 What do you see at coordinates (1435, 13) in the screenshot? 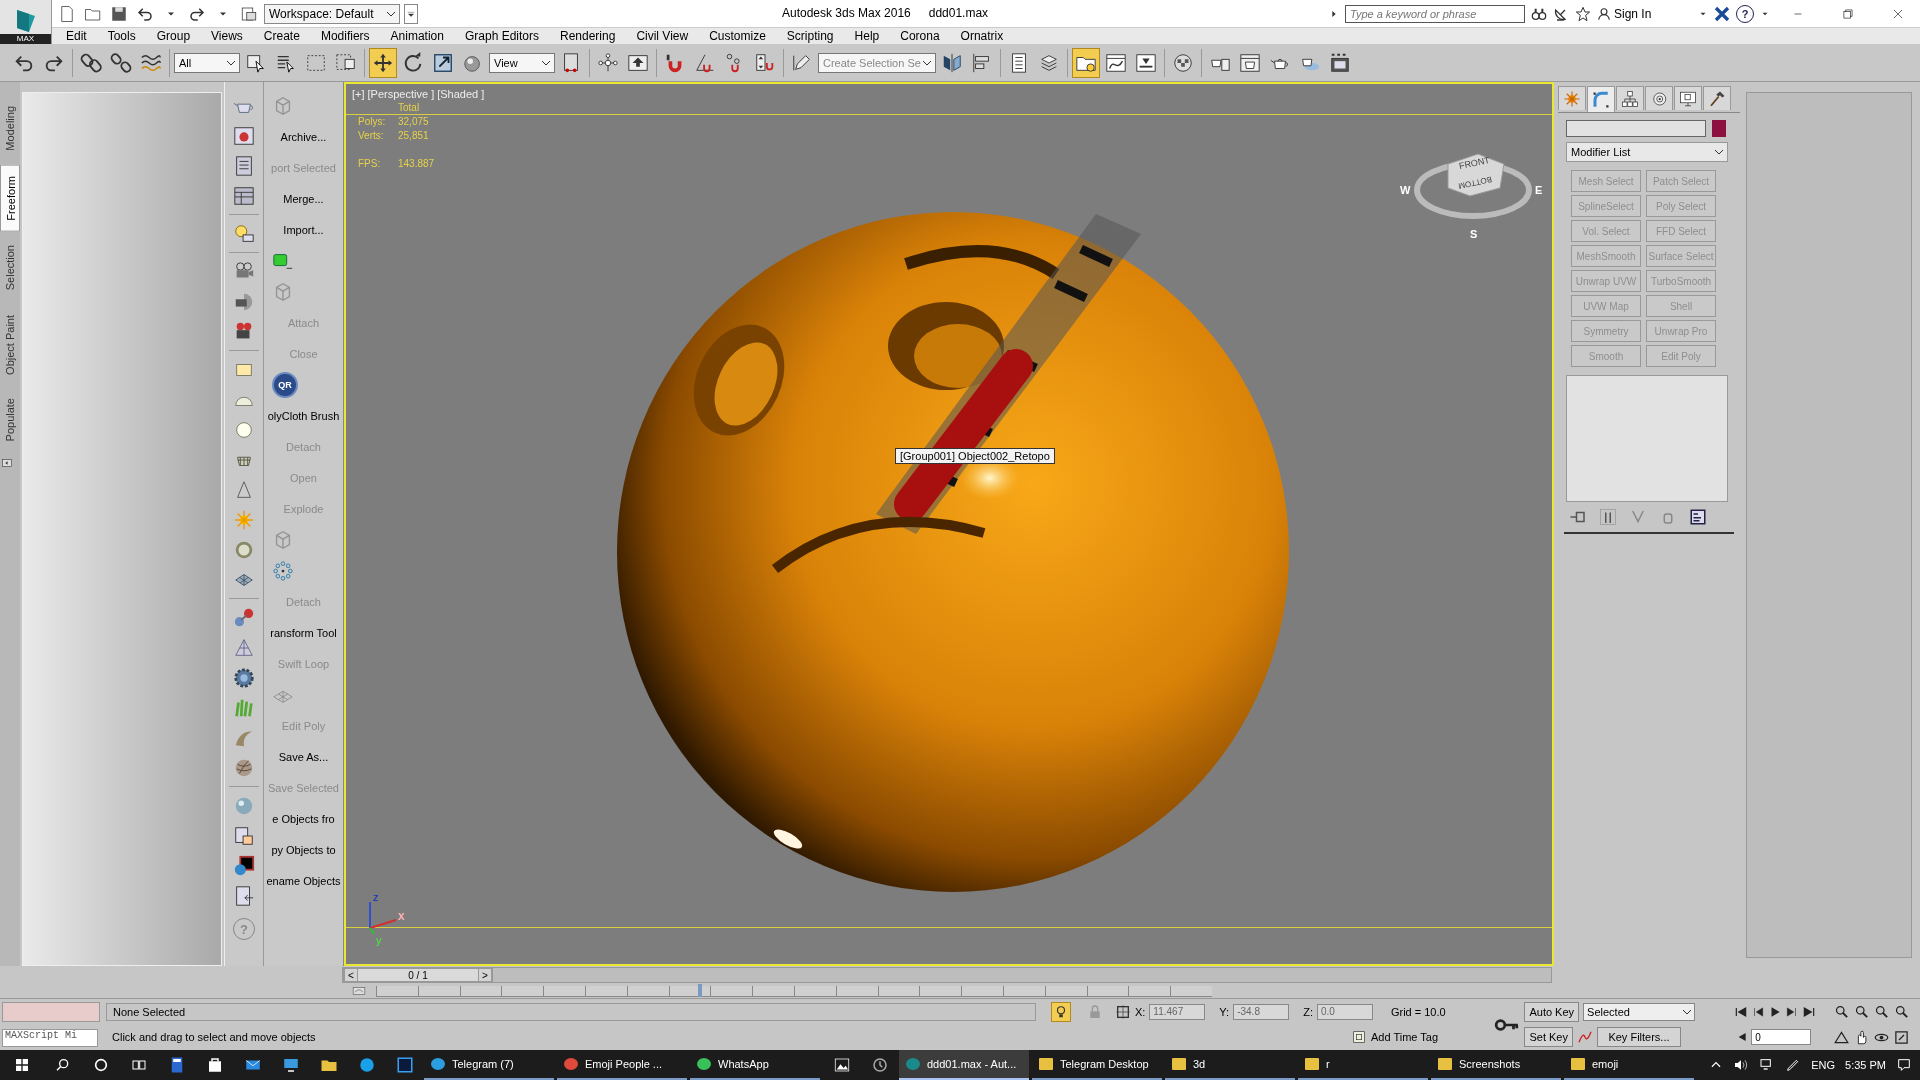
I see `search-field: Type a keyword or phrase` at bounding box center [1435, 13].